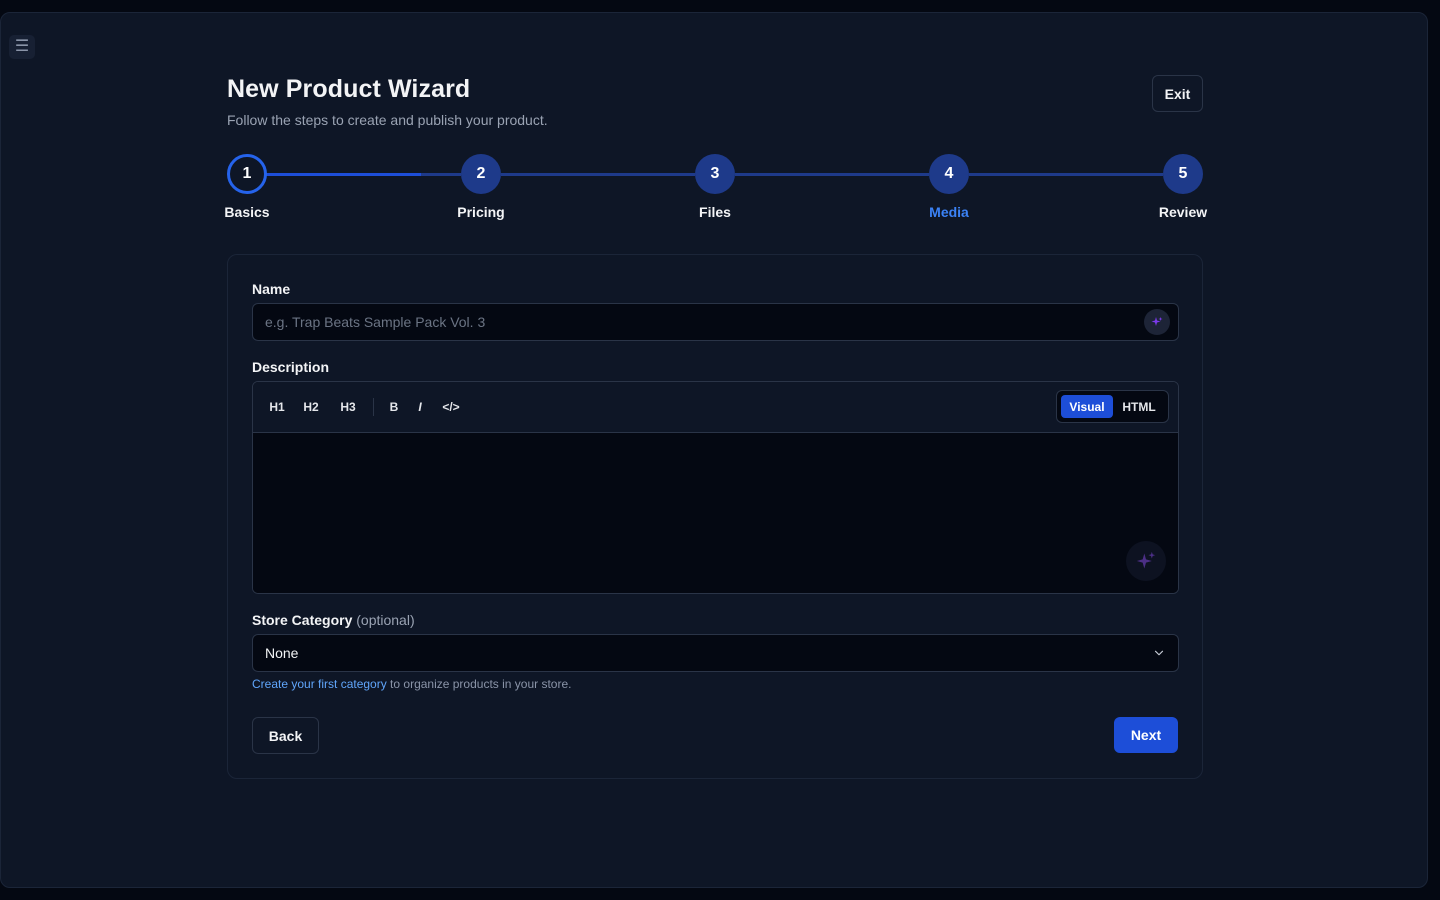 The image size is (1440, 900). I want to click on next-button: Next, so click(1146, 735).